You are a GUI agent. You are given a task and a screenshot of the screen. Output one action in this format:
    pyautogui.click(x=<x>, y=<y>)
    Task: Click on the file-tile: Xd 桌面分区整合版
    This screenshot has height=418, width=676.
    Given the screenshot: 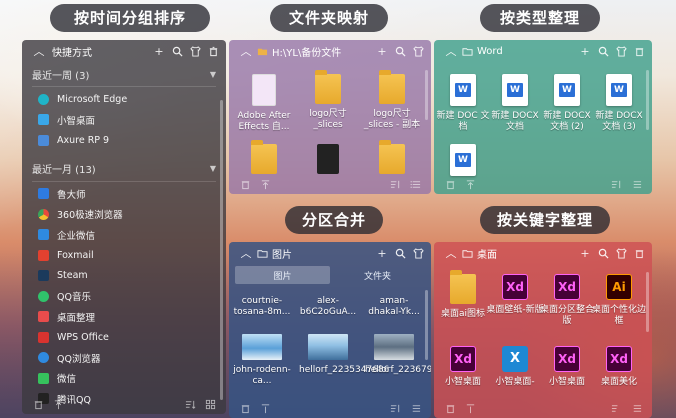 What is the action you would take?
    pyautogui.click(x=567, y=300)
    